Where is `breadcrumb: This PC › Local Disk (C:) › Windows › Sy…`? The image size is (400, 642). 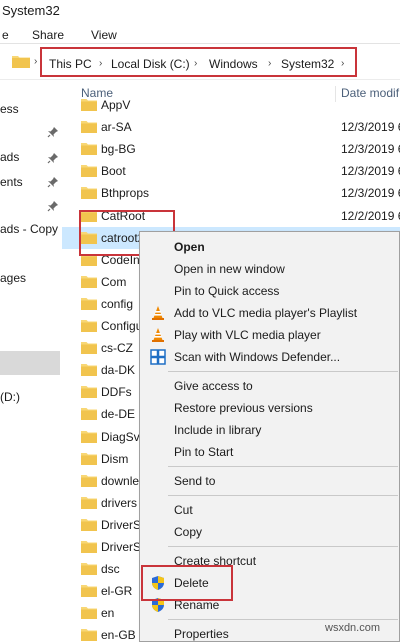 breadcrumb: This PC › Local Disk (C:) › Windows › Sy… is located at coordinates (198, 62).